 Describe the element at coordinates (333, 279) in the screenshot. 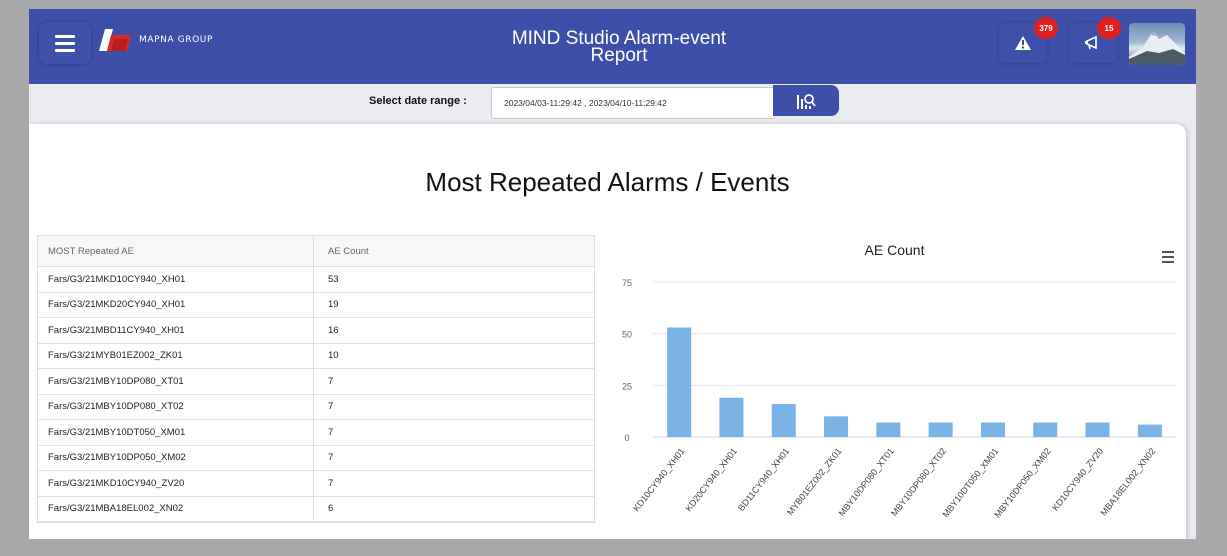

I see `ae-count-cell: 53` at that location.